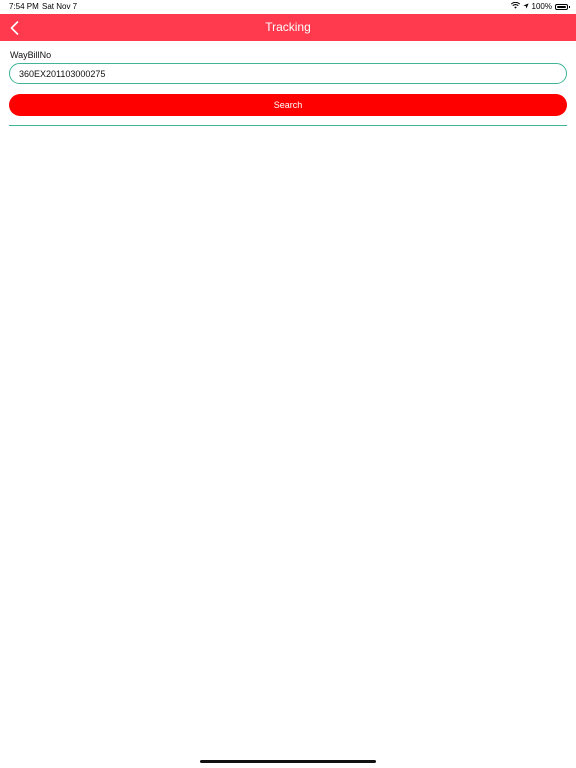 This screenshot has width=576, height=768. What do you see at coordinates (288, 73) in the screenshot?
I see `waybill-input` at bounding box center [288, 73].